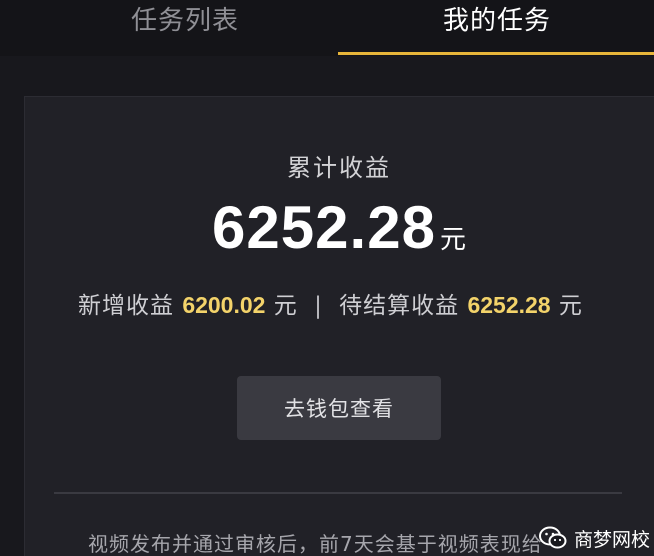 This screenshot has height=556, width=654. What do you see at coordinates (509, 305) in the screenshot?
I see `pending-earnings-value: 6252.28` at bounding box center [509, 305].